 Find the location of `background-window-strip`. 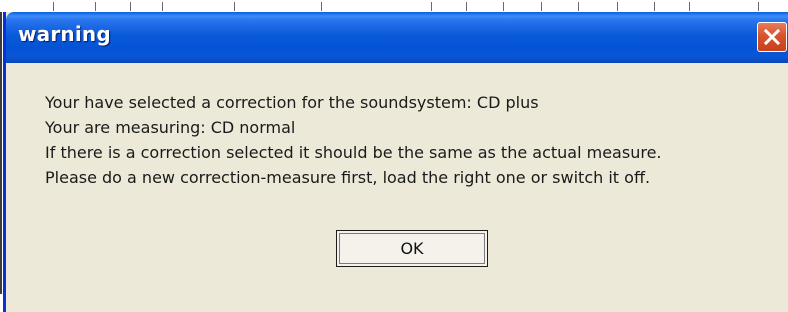

background-window-strip is located at coordinates (394, 6).